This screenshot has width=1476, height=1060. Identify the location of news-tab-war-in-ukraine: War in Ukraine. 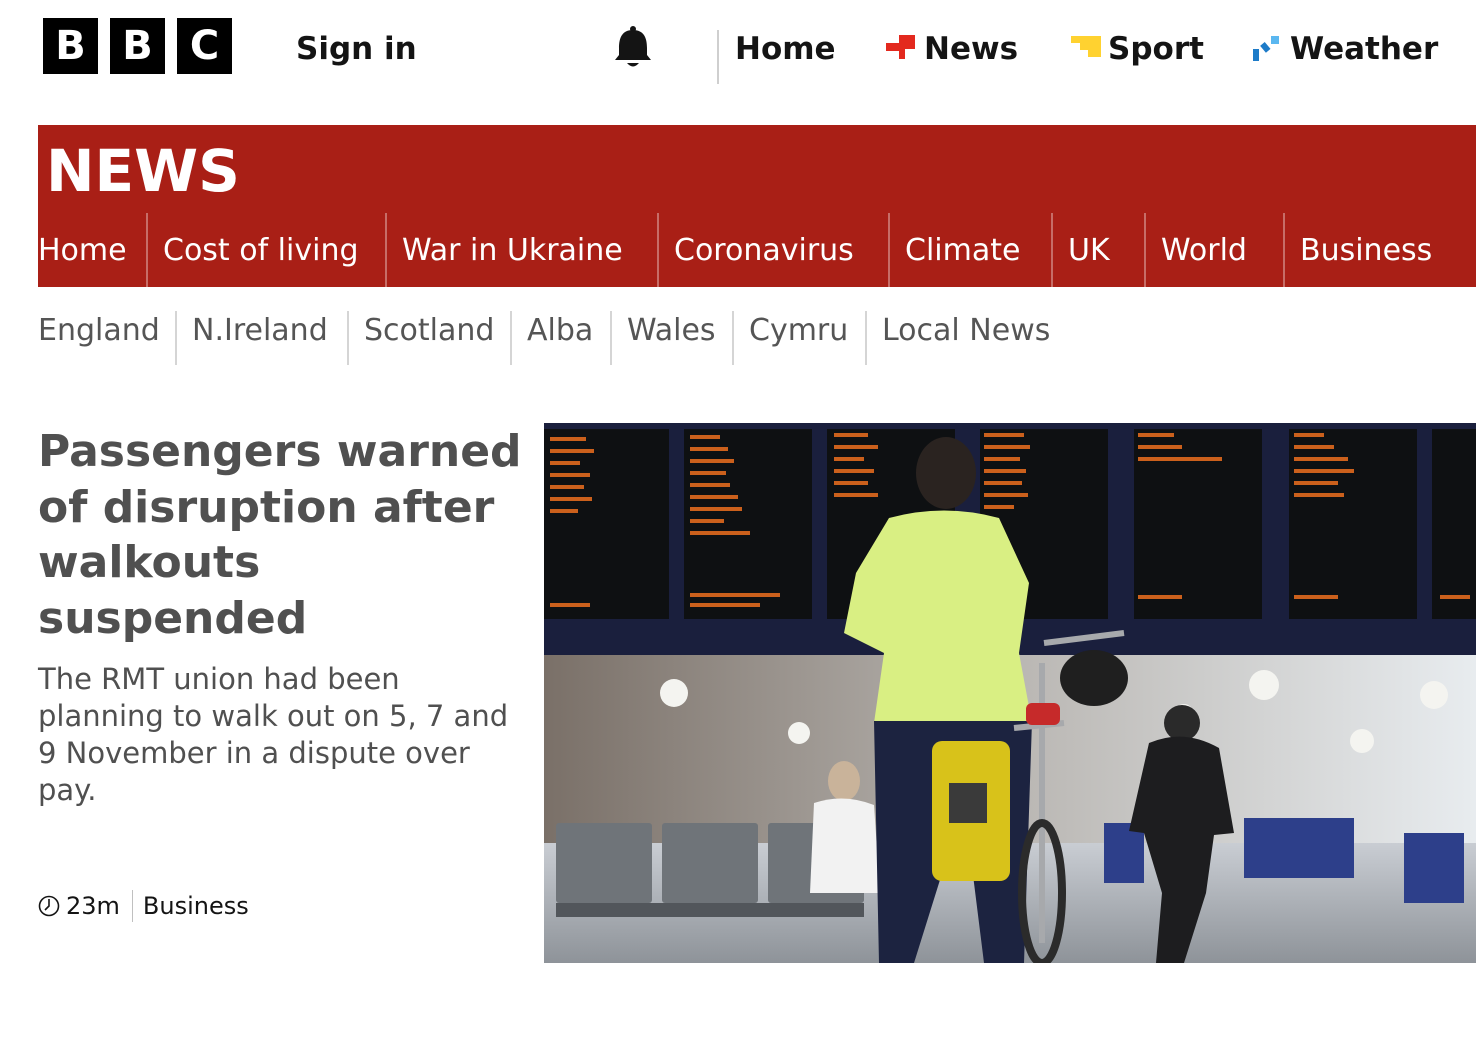
(521, 250).